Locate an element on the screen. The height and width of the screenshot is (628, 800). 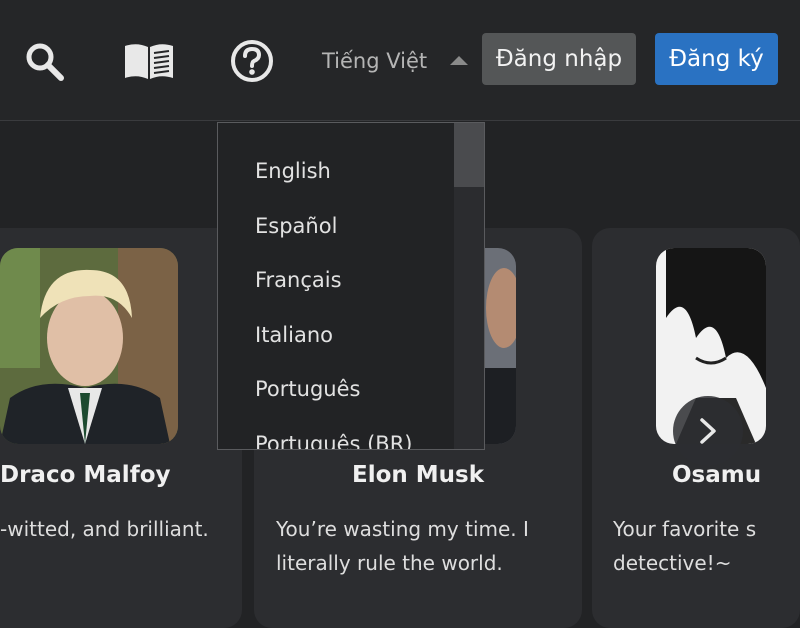
book-button is located at coordinates (149, 61).